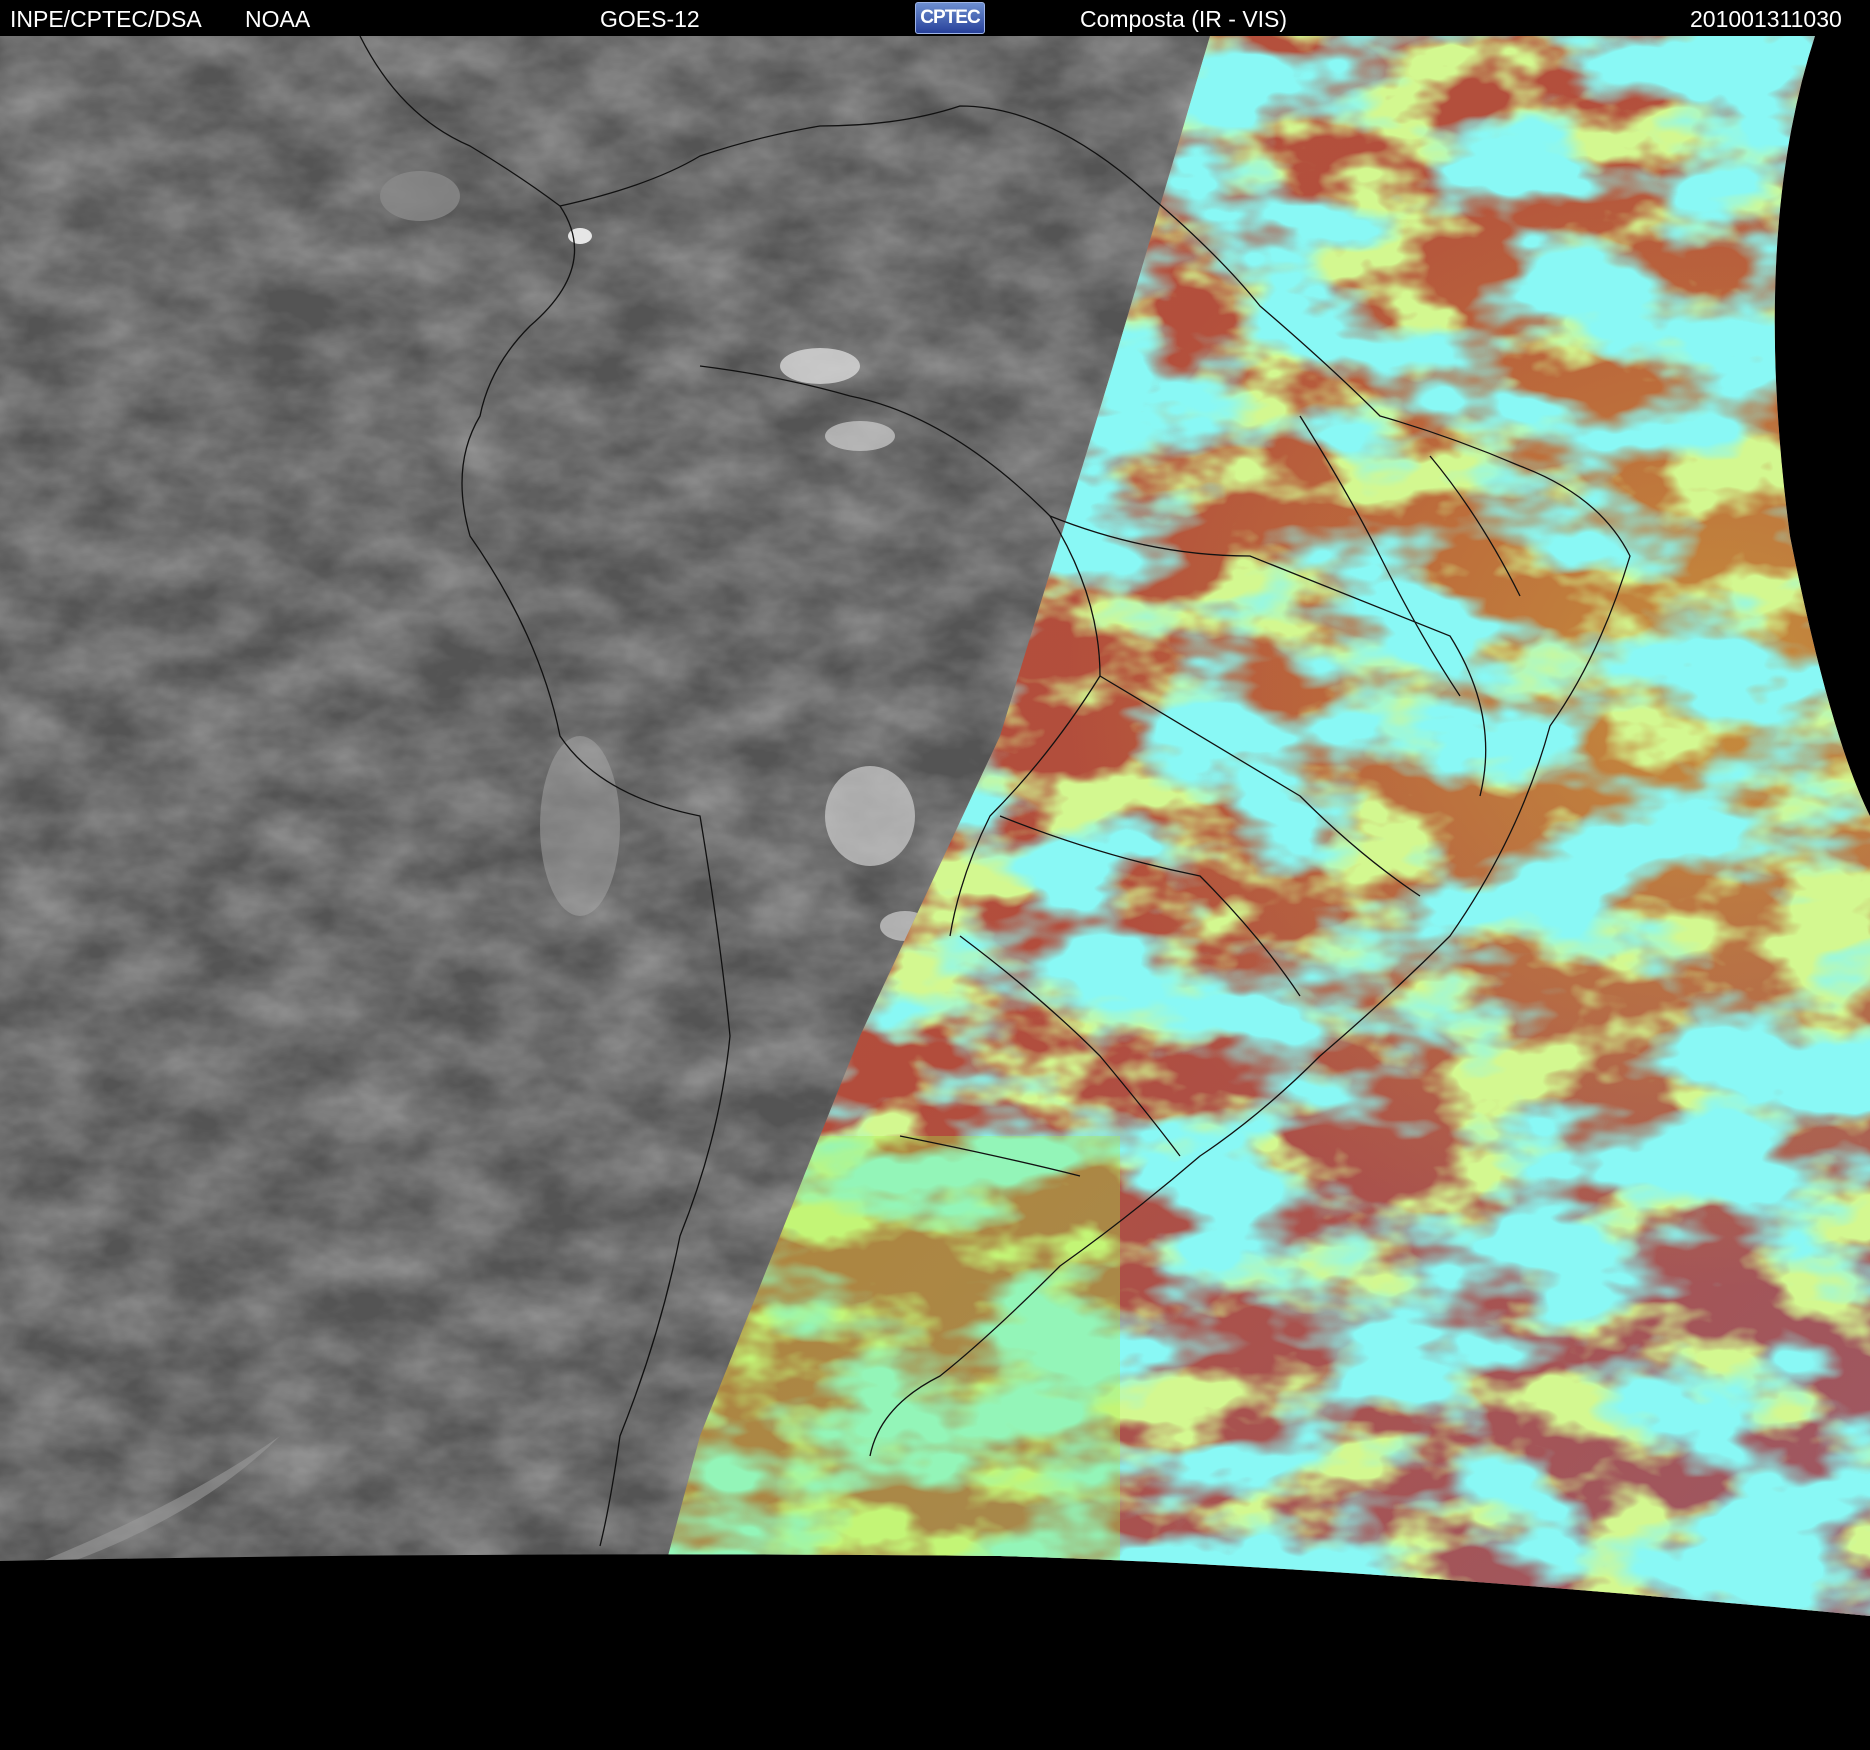 This screenshot has width=1870, height=1750. What do you see at coordinates (106, 19) in the screenshot?
I see `source-label: INPE/CPTEC/DSA` at bounding box center [106, 19].